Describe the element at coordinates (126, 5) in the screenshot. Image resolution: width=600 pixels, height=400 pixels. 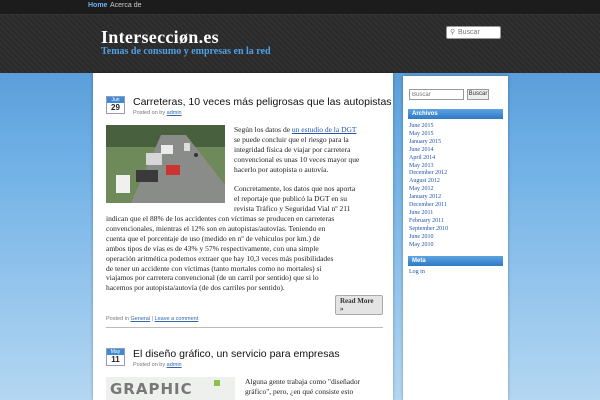
I see `nav-about-link: Acerca de` at that location.